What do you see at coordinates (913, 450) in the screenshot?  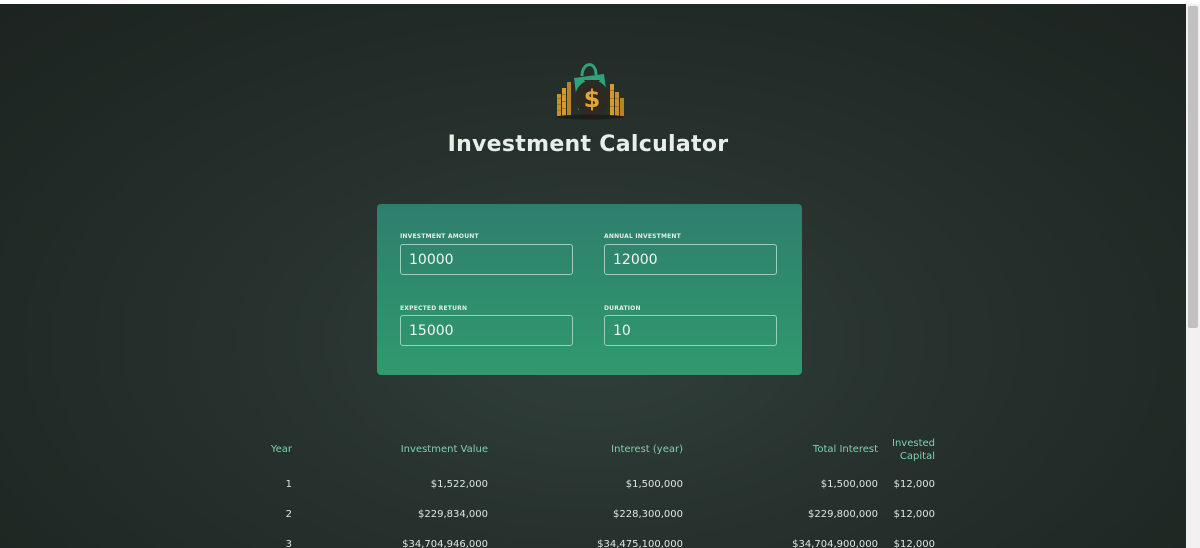 I see `column-header-invested-capital: Invested Capital` at bounding box center [913, 450].